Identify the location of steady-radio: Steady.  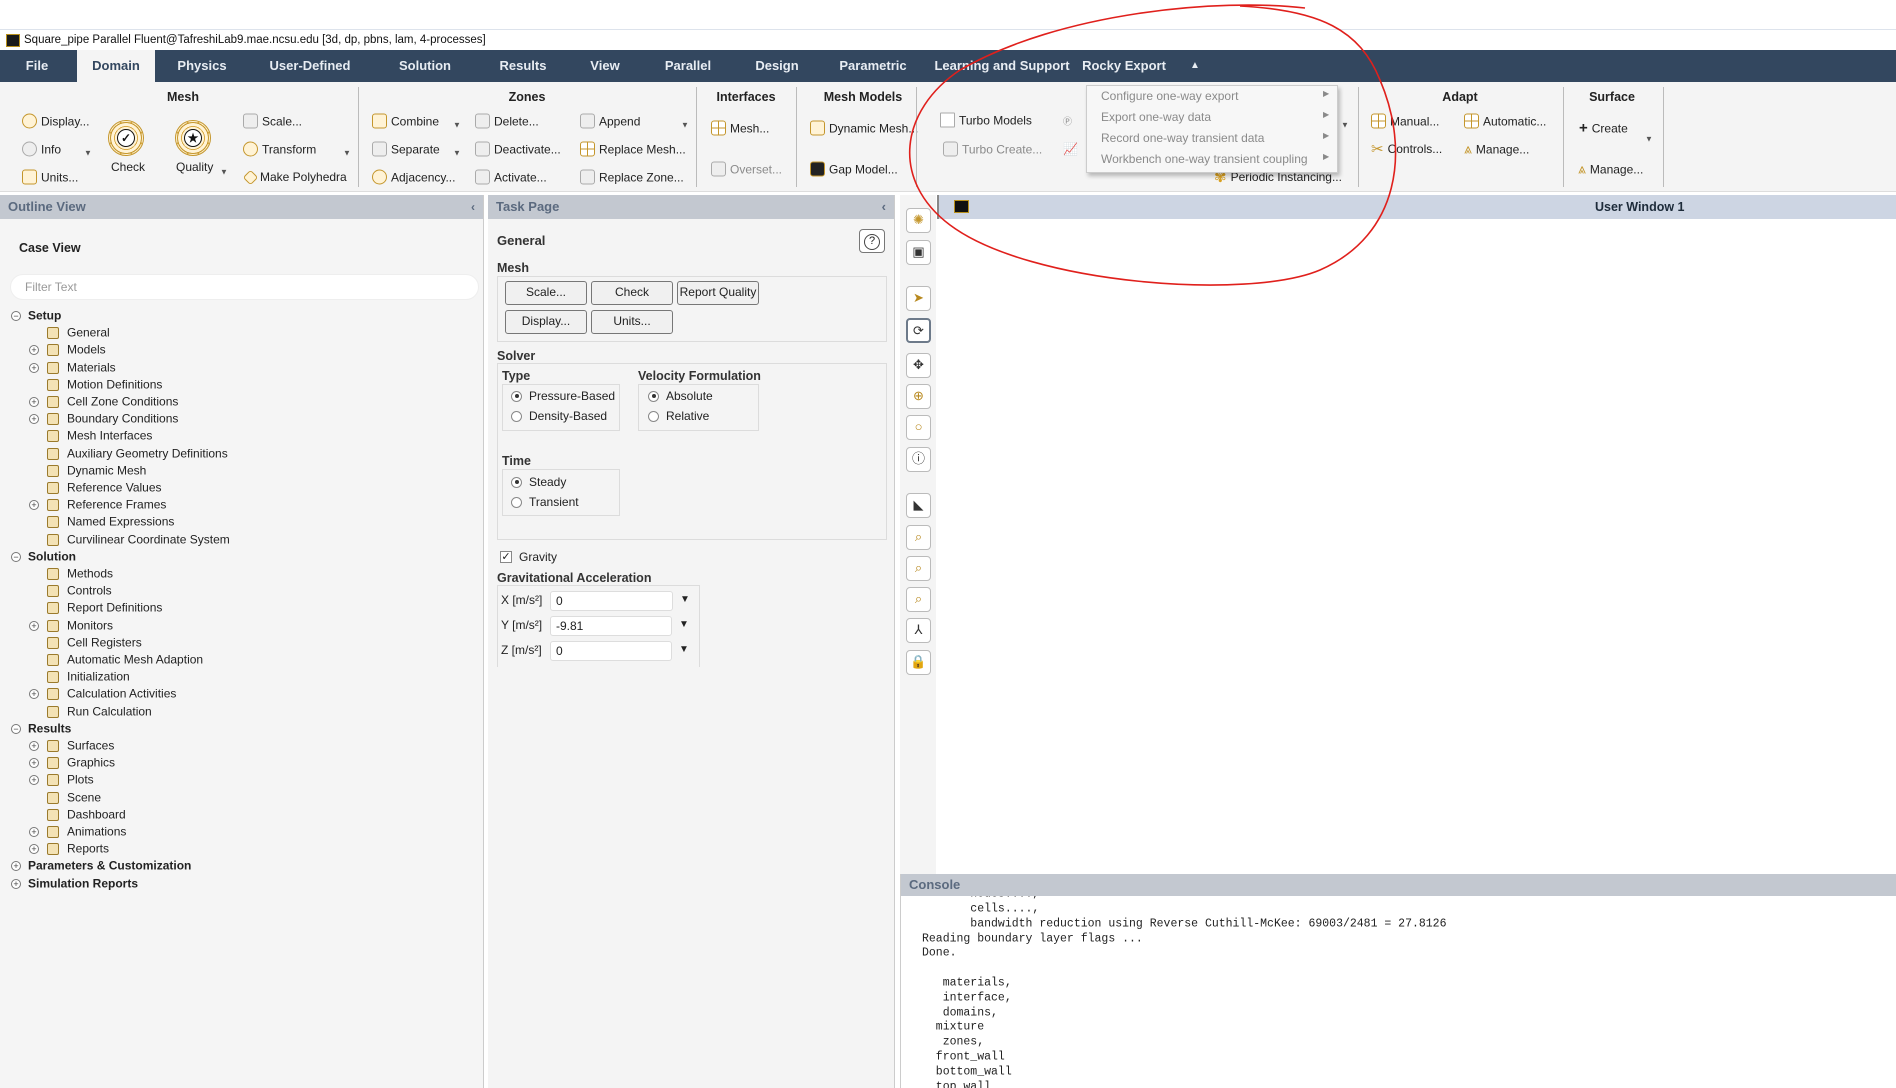
(538, 482).